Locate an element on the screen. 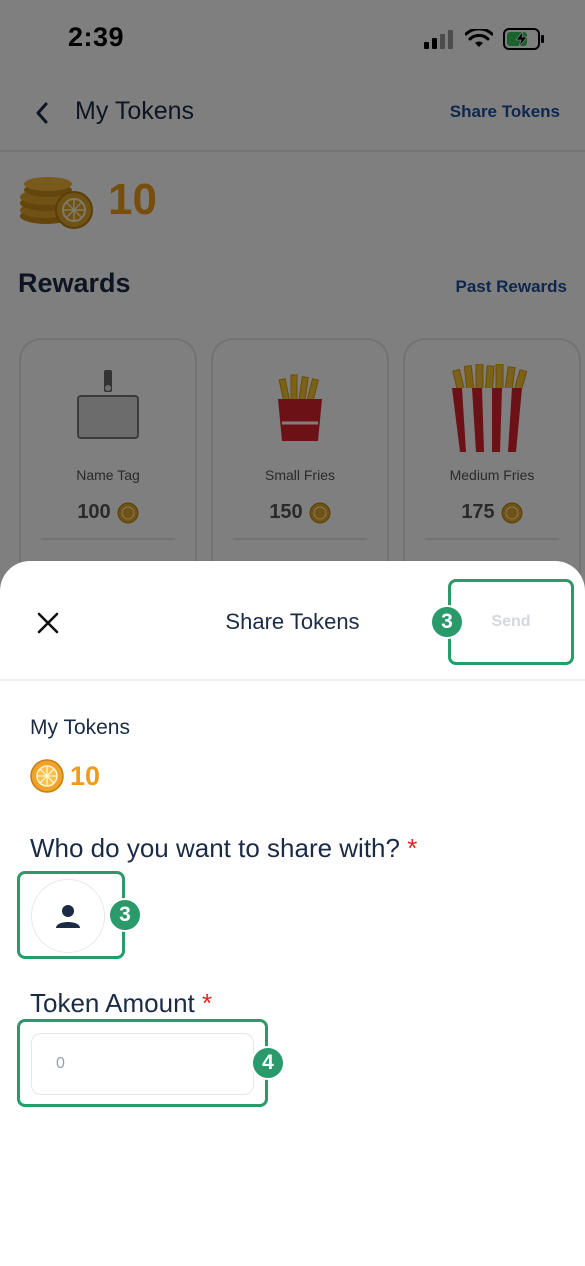  recipient-label-text: Who do you want to share with? is located at coordinates (215, 848).